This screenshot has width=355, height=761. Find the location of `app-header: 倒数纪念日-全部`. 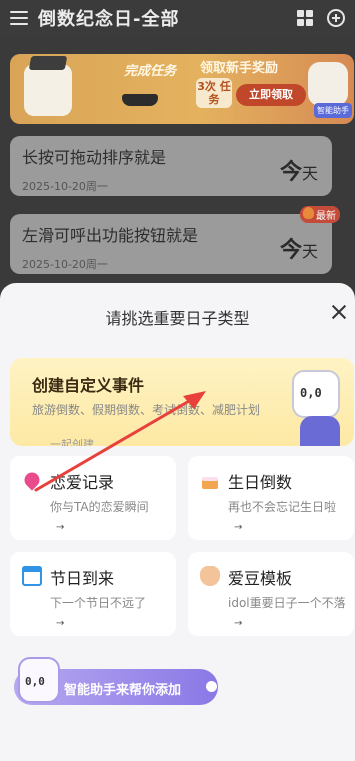

app-header: 倒数纪念日-全部 is located at coordinates (177, 18).